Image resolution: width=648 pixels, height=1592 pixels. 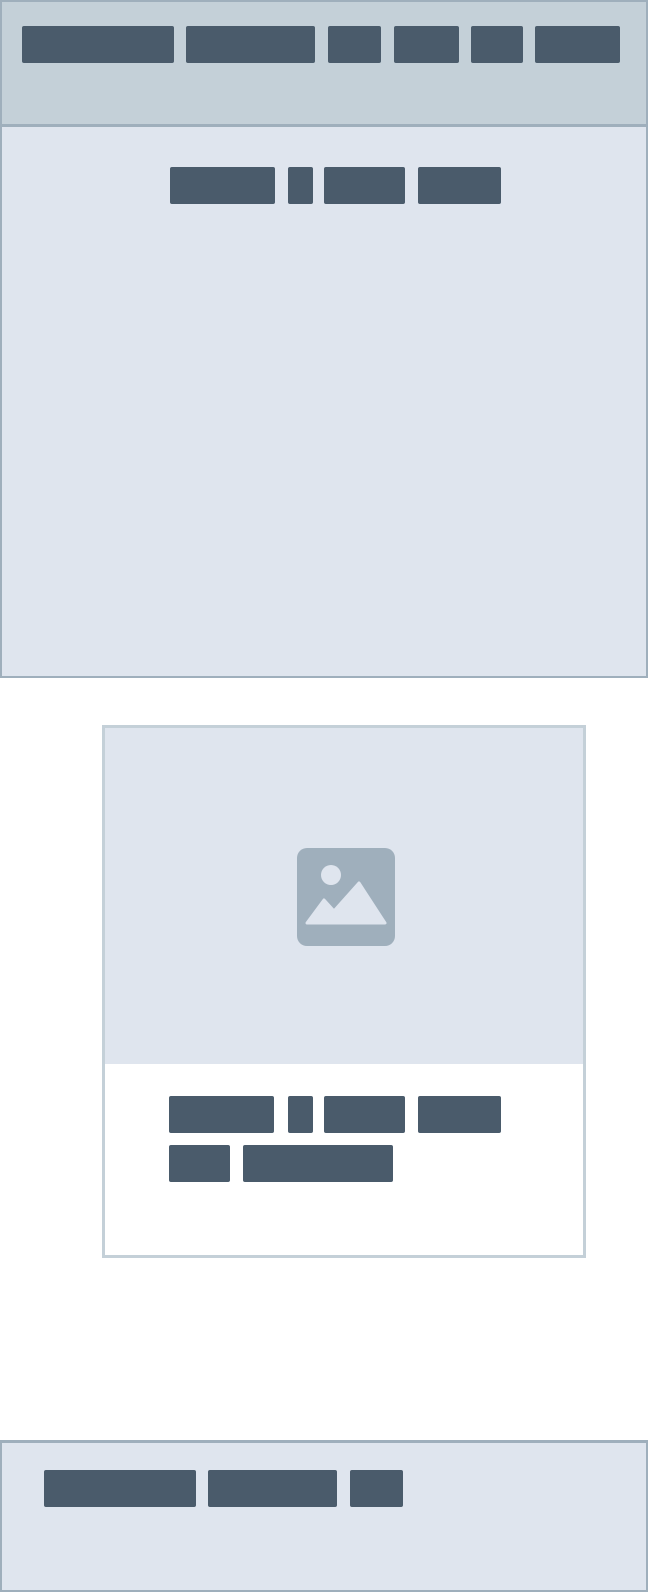 I want to click on footer, so click(x=324, y=1516).